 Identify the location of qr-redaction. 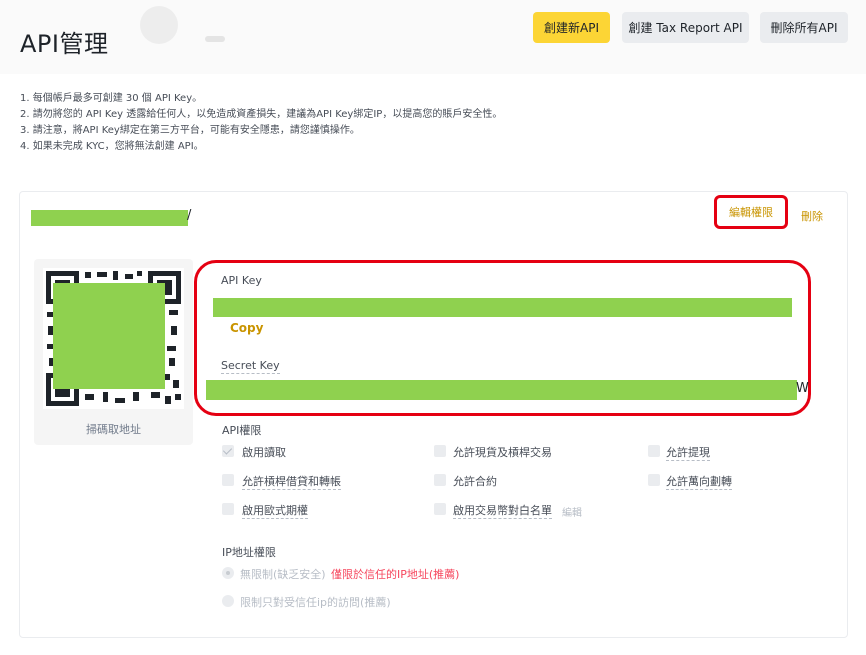
(109, 336).